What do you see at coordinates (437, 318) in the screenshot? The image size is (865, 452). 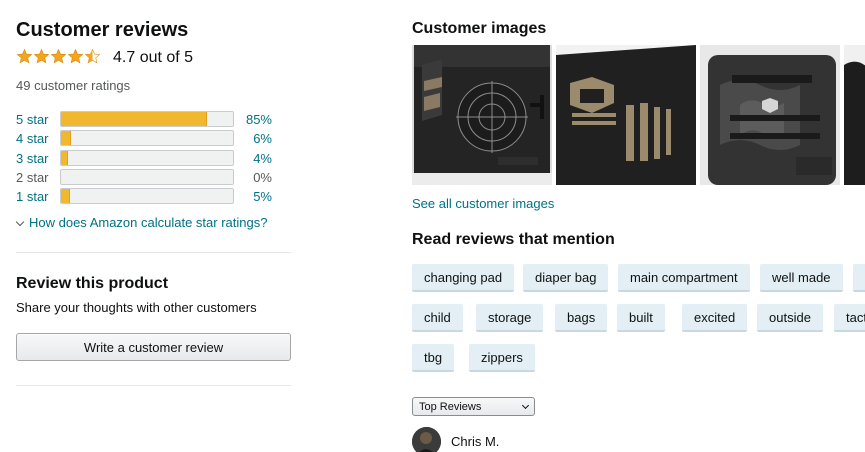 I see `mention-tag: child` at bounding box center [437, 318].